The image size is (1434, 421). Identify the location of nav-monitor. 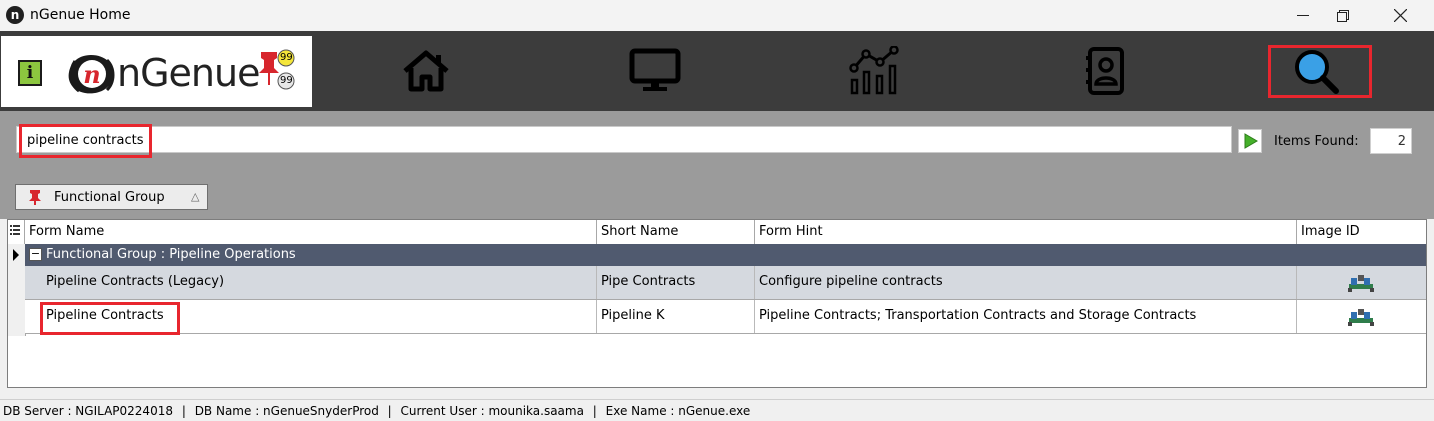
(655, 71).